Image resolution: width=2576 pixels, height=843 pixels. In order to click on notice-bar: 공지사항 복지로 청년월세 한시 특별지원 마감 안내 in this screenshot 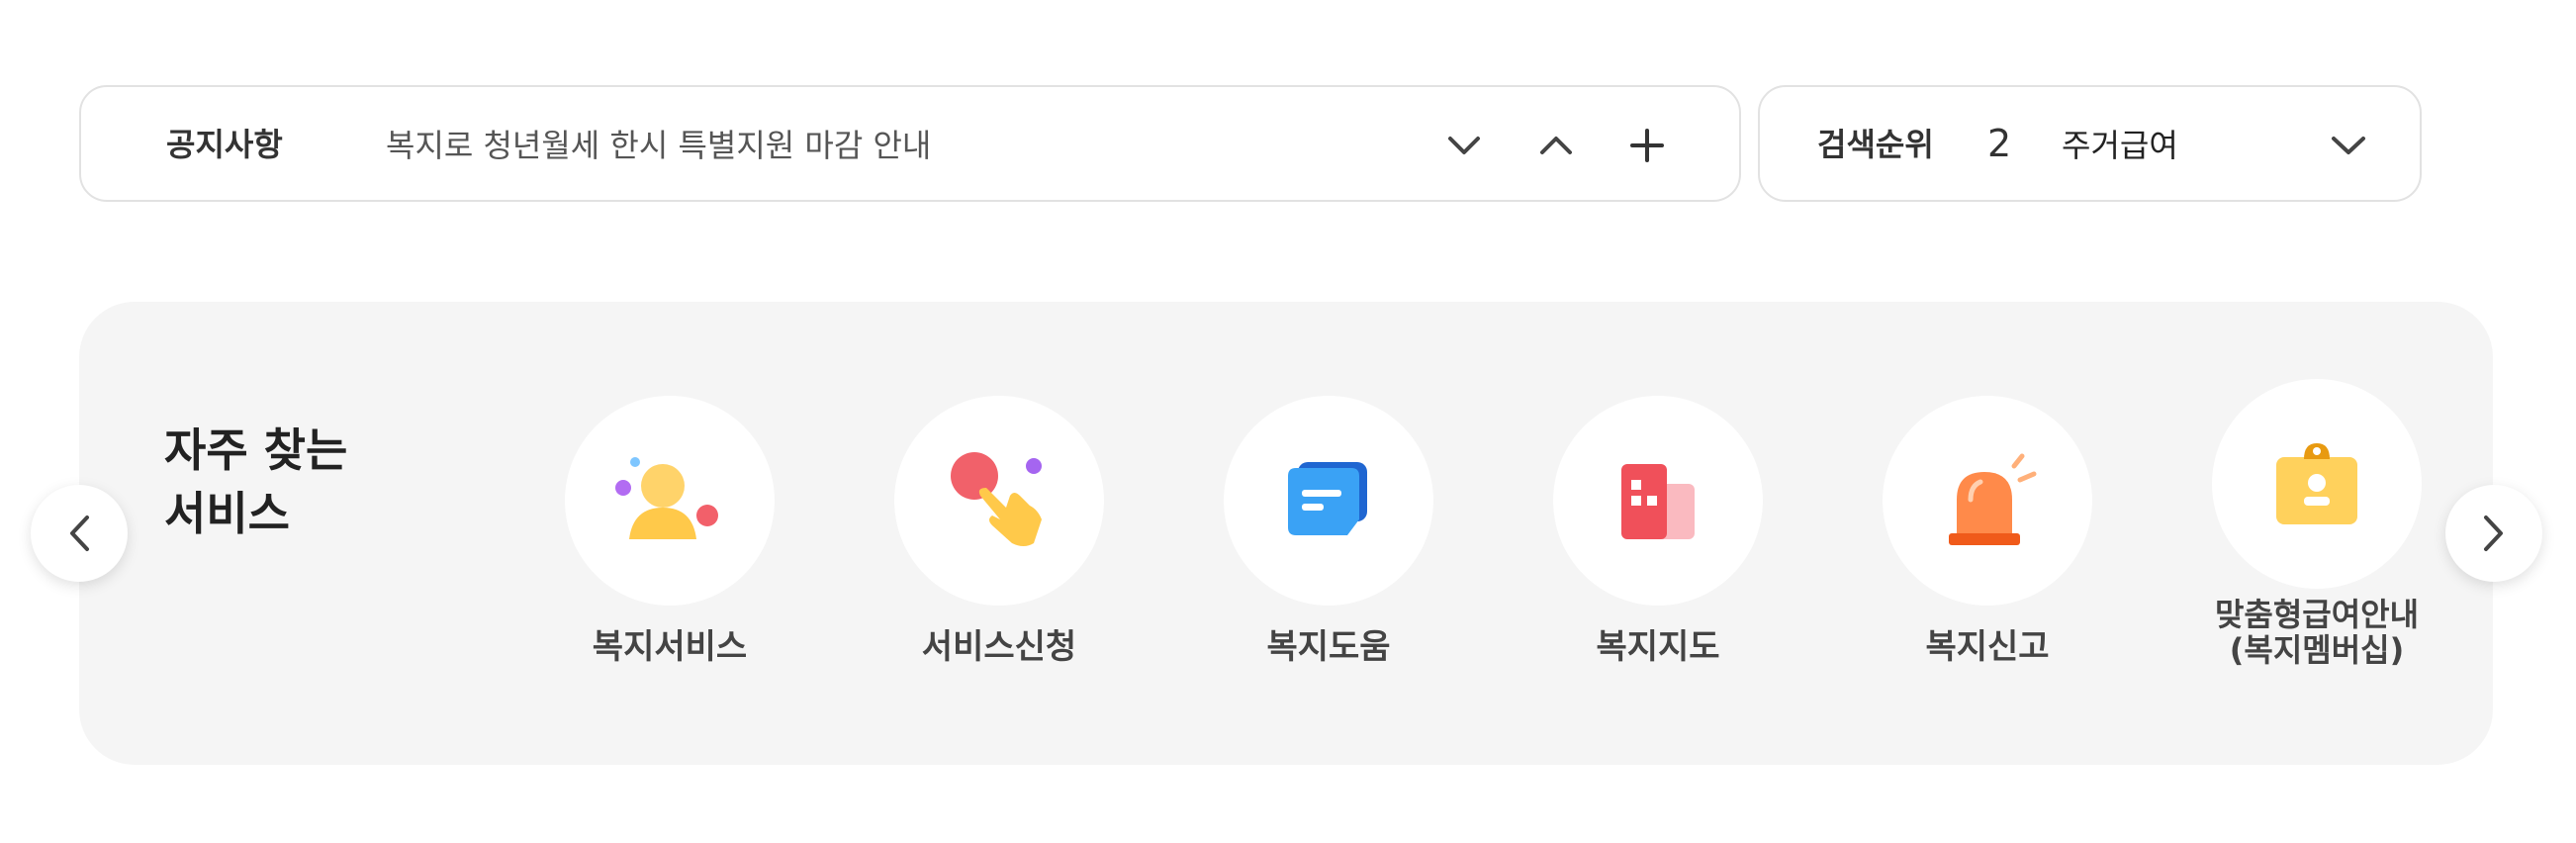, I will do `click(910, 144)`.